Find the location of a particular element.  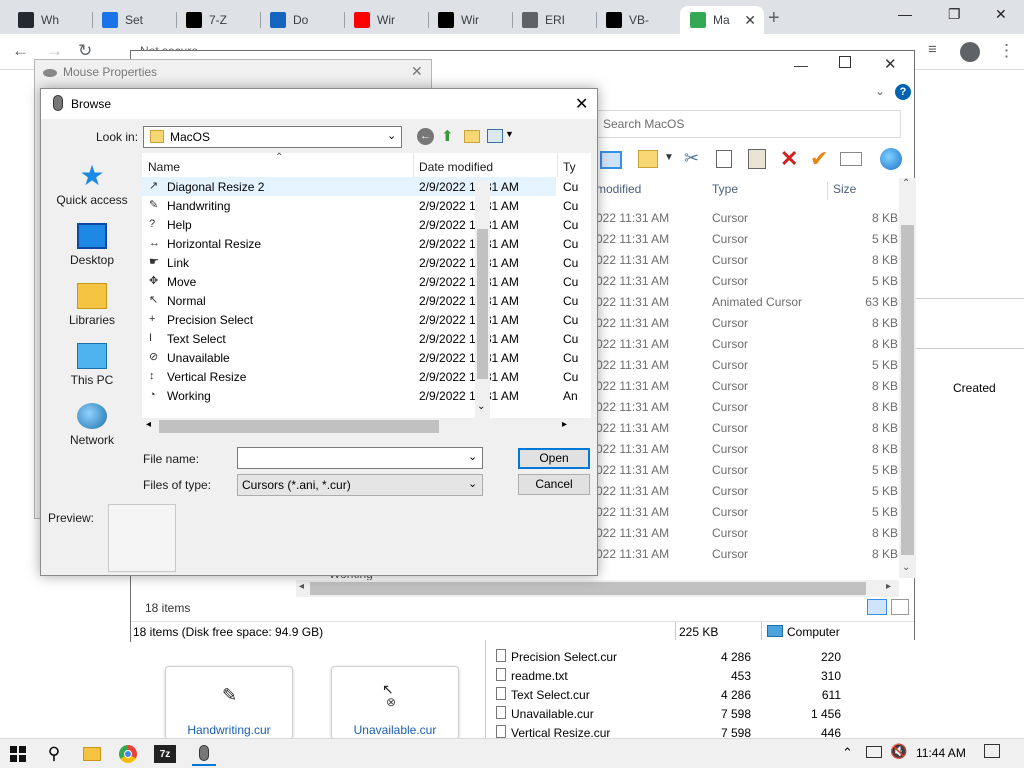

explorer-row: 022 11:31 AM Animated Cursor 63 KB is located at coordinates (748, 302).